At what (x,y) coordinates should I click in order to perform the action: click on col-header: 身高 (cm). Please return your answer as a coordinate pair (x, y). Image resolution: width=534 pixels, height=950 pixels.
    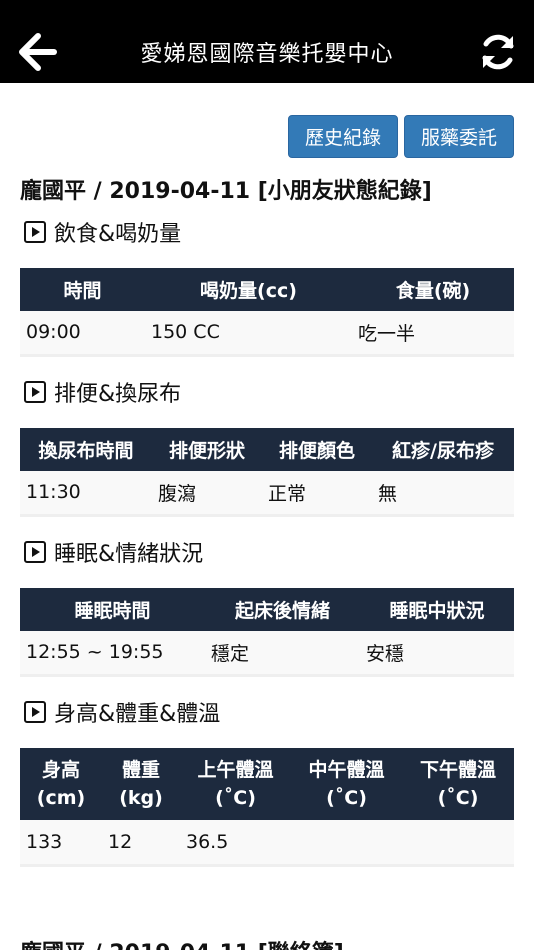
    Looking at the image, I should click on (61, 784).